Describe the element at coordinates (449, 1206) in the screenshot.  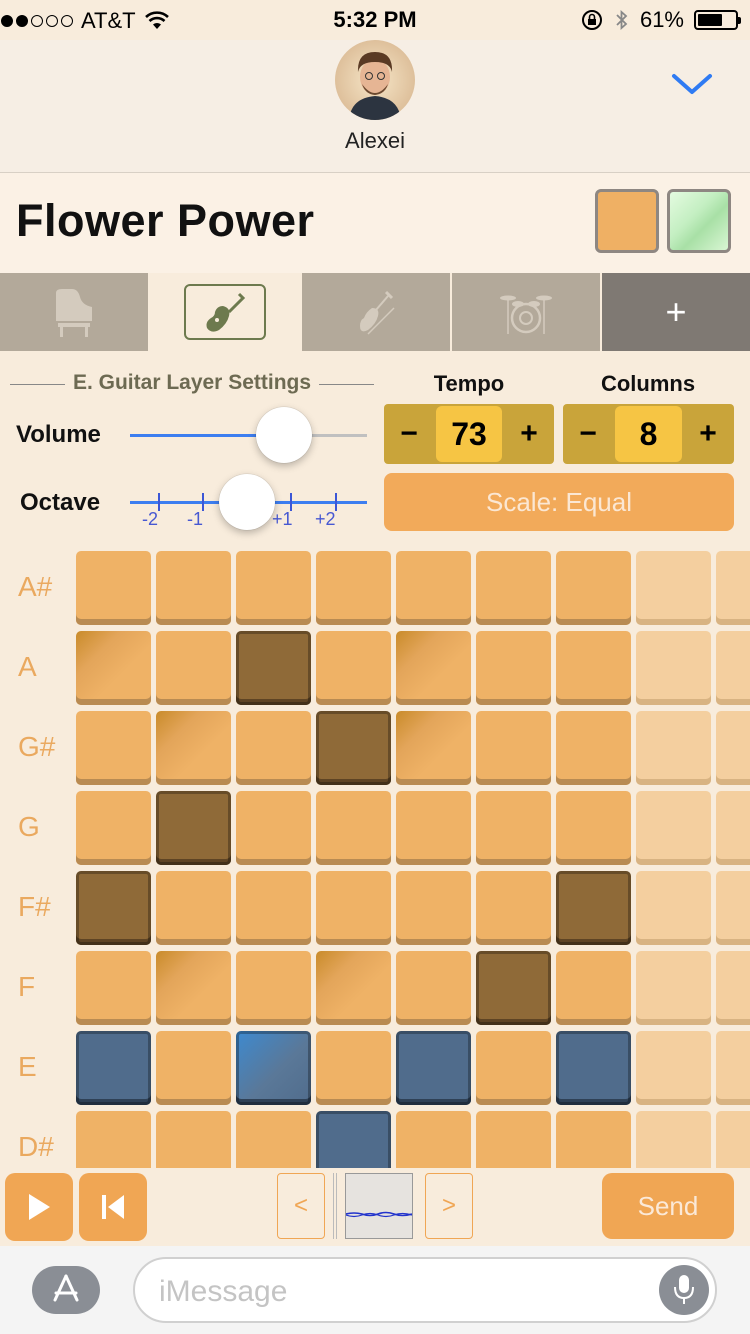
I see `next-page-button: >` at that location.